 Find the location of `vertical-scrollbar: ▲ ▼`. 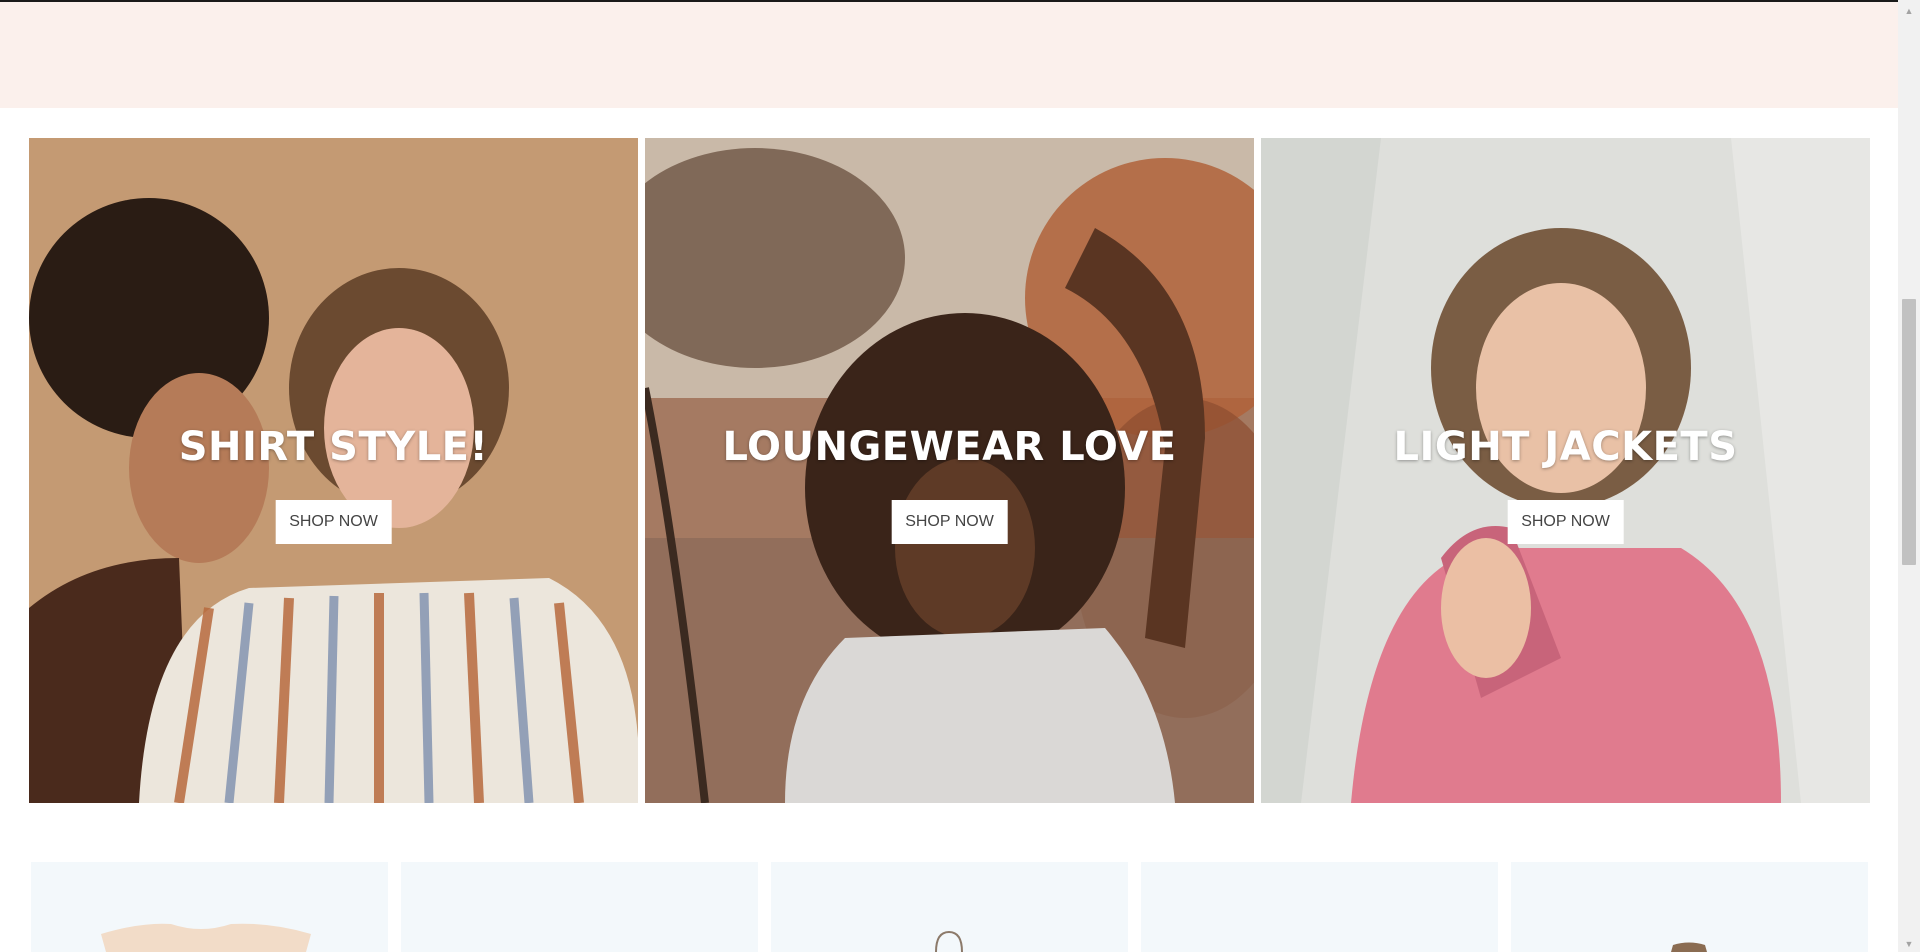

vertical-scrollbar: ▲ ▼ is located at coordinates (1909, 476).